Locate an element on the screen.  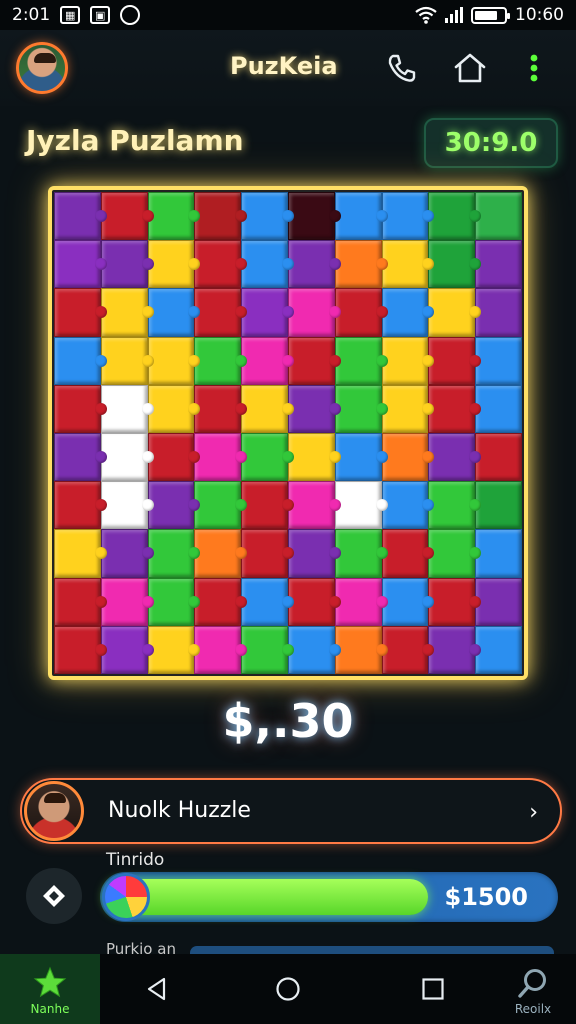
more-icon is located at coordinates (534, 68).